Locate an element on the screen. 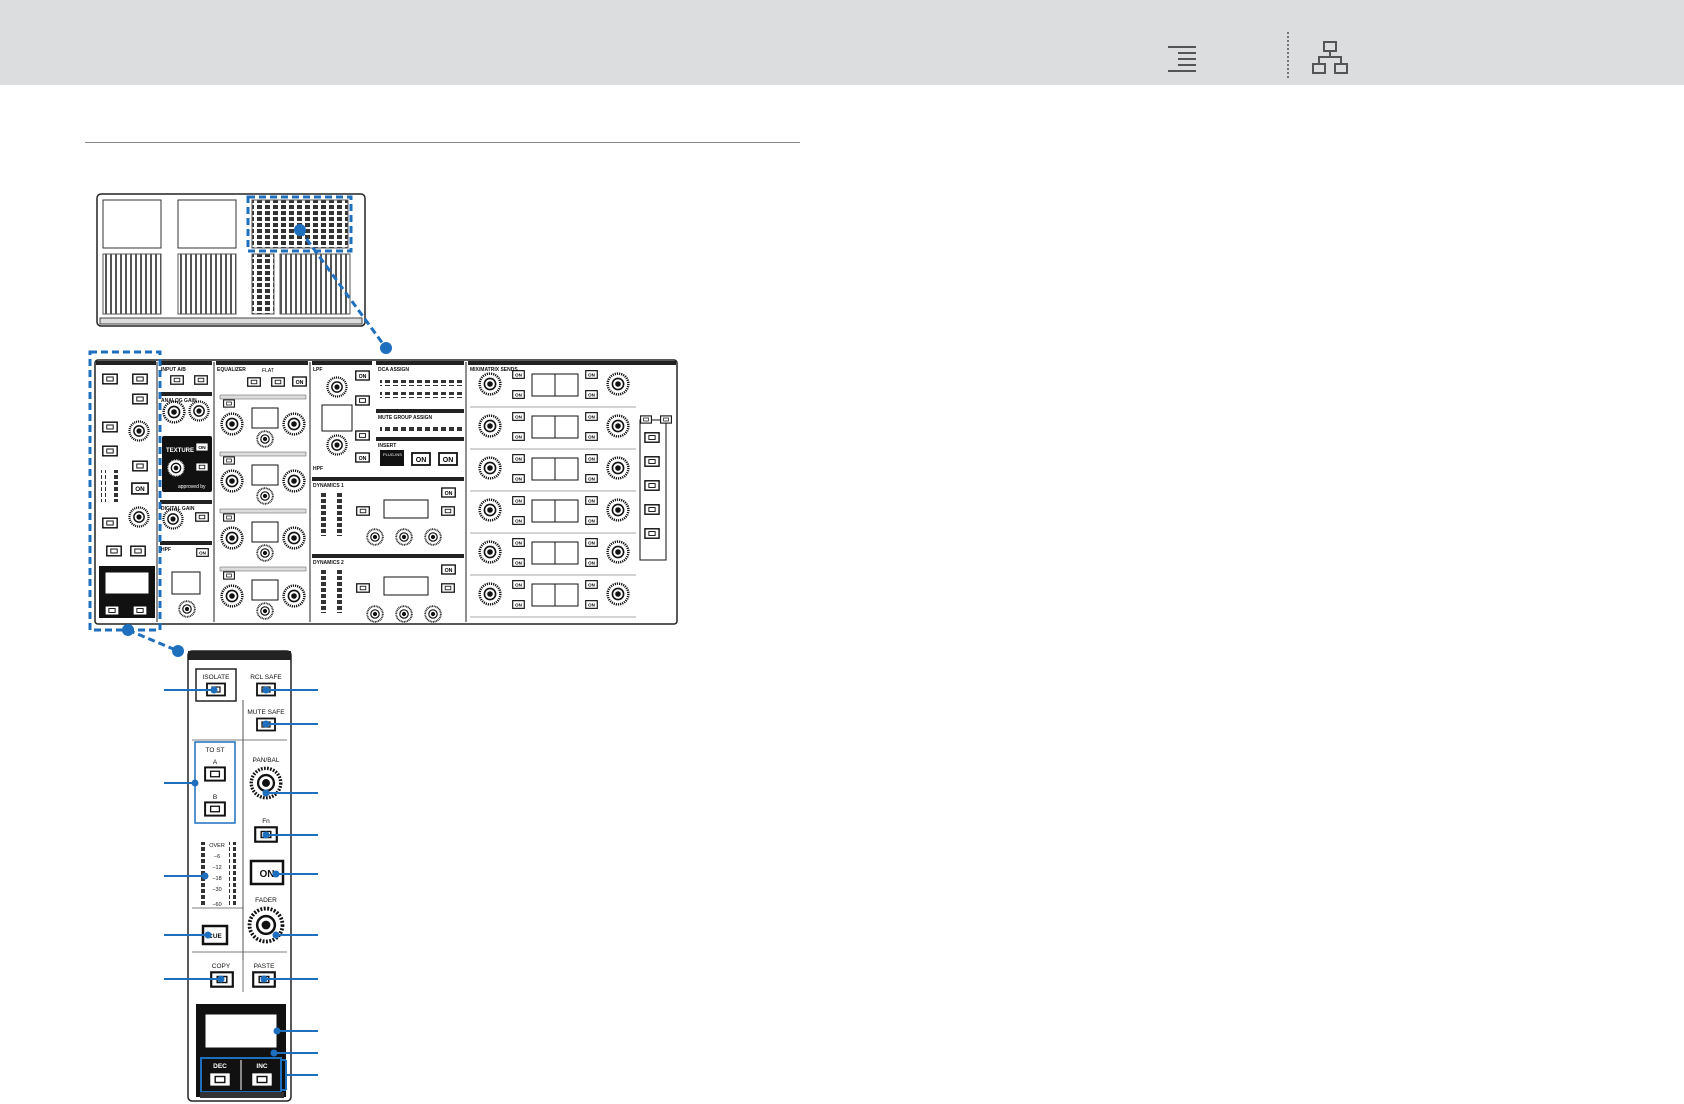 The image size is (1684, 1104). isolate-button: ISOLATE is located at coordinates (216, 685).